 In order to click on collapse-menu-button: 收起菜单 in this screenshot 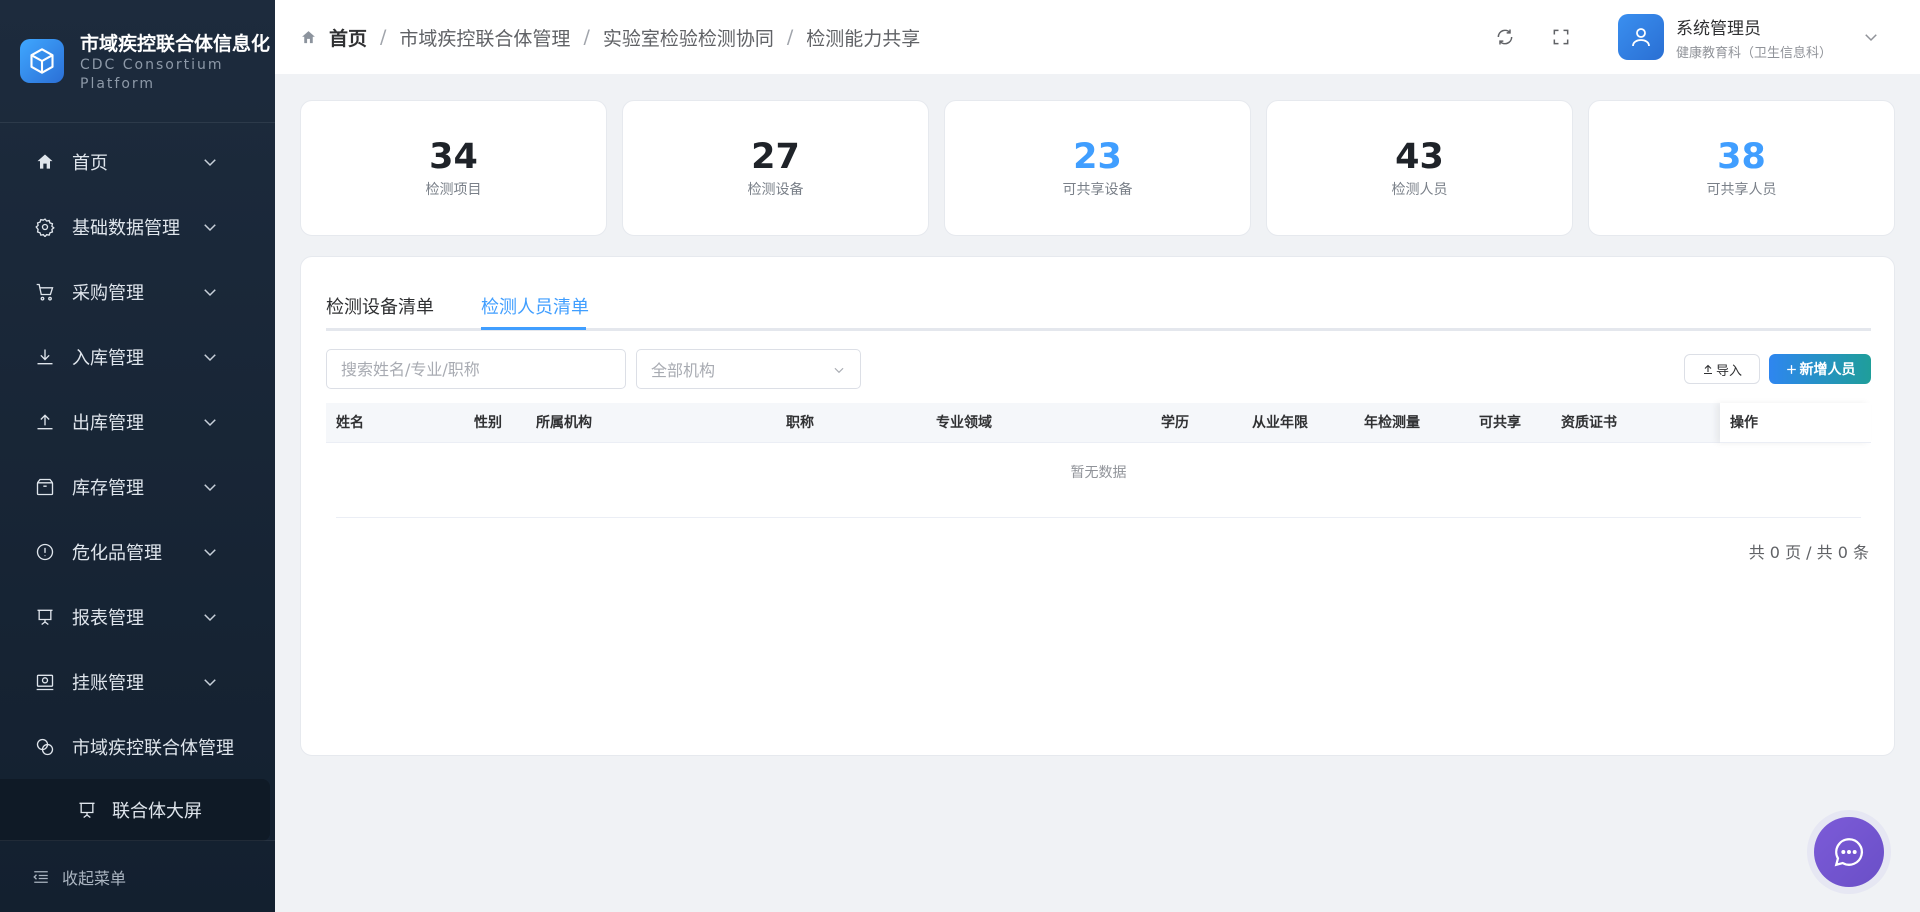, I will do `click(137, 876)`.